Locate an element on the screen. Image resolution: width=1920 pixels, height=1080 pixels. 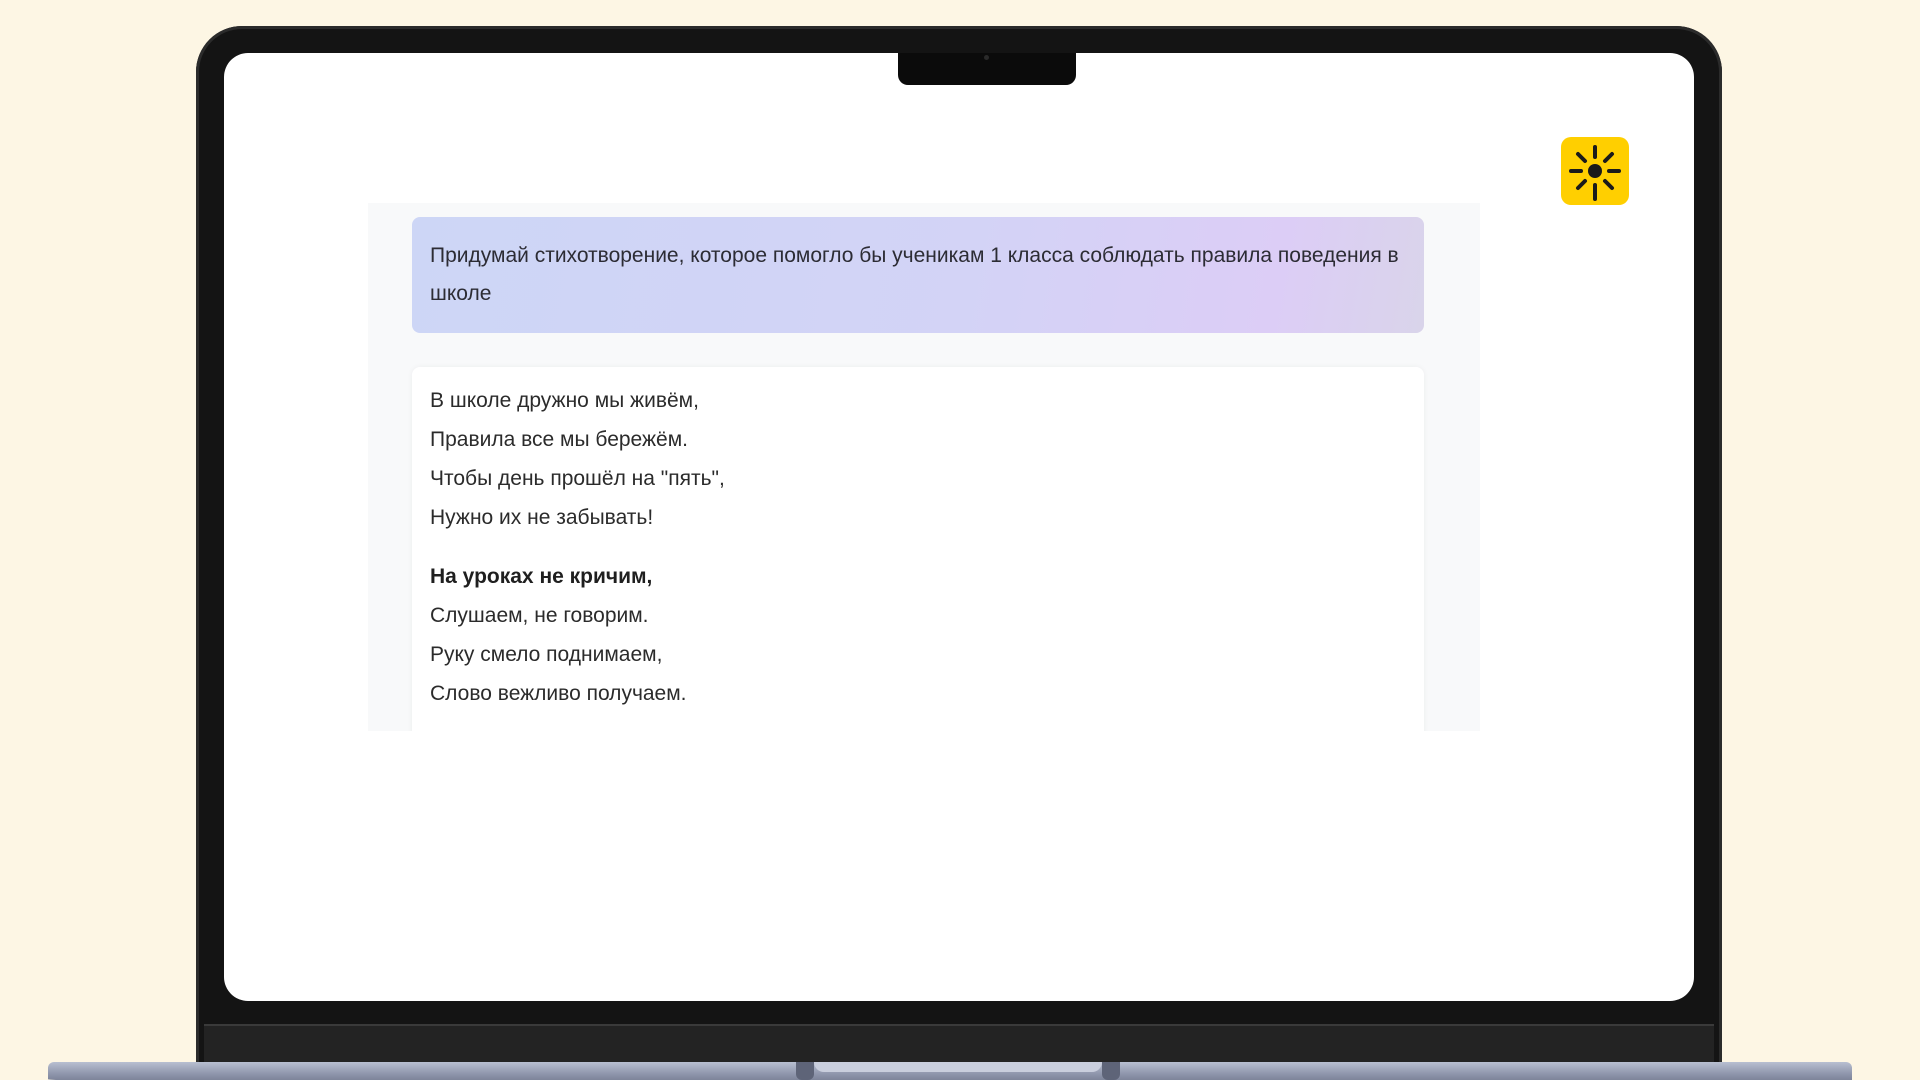
poem-line: Нужно их не забывать! is located at coordinates (542, 517).